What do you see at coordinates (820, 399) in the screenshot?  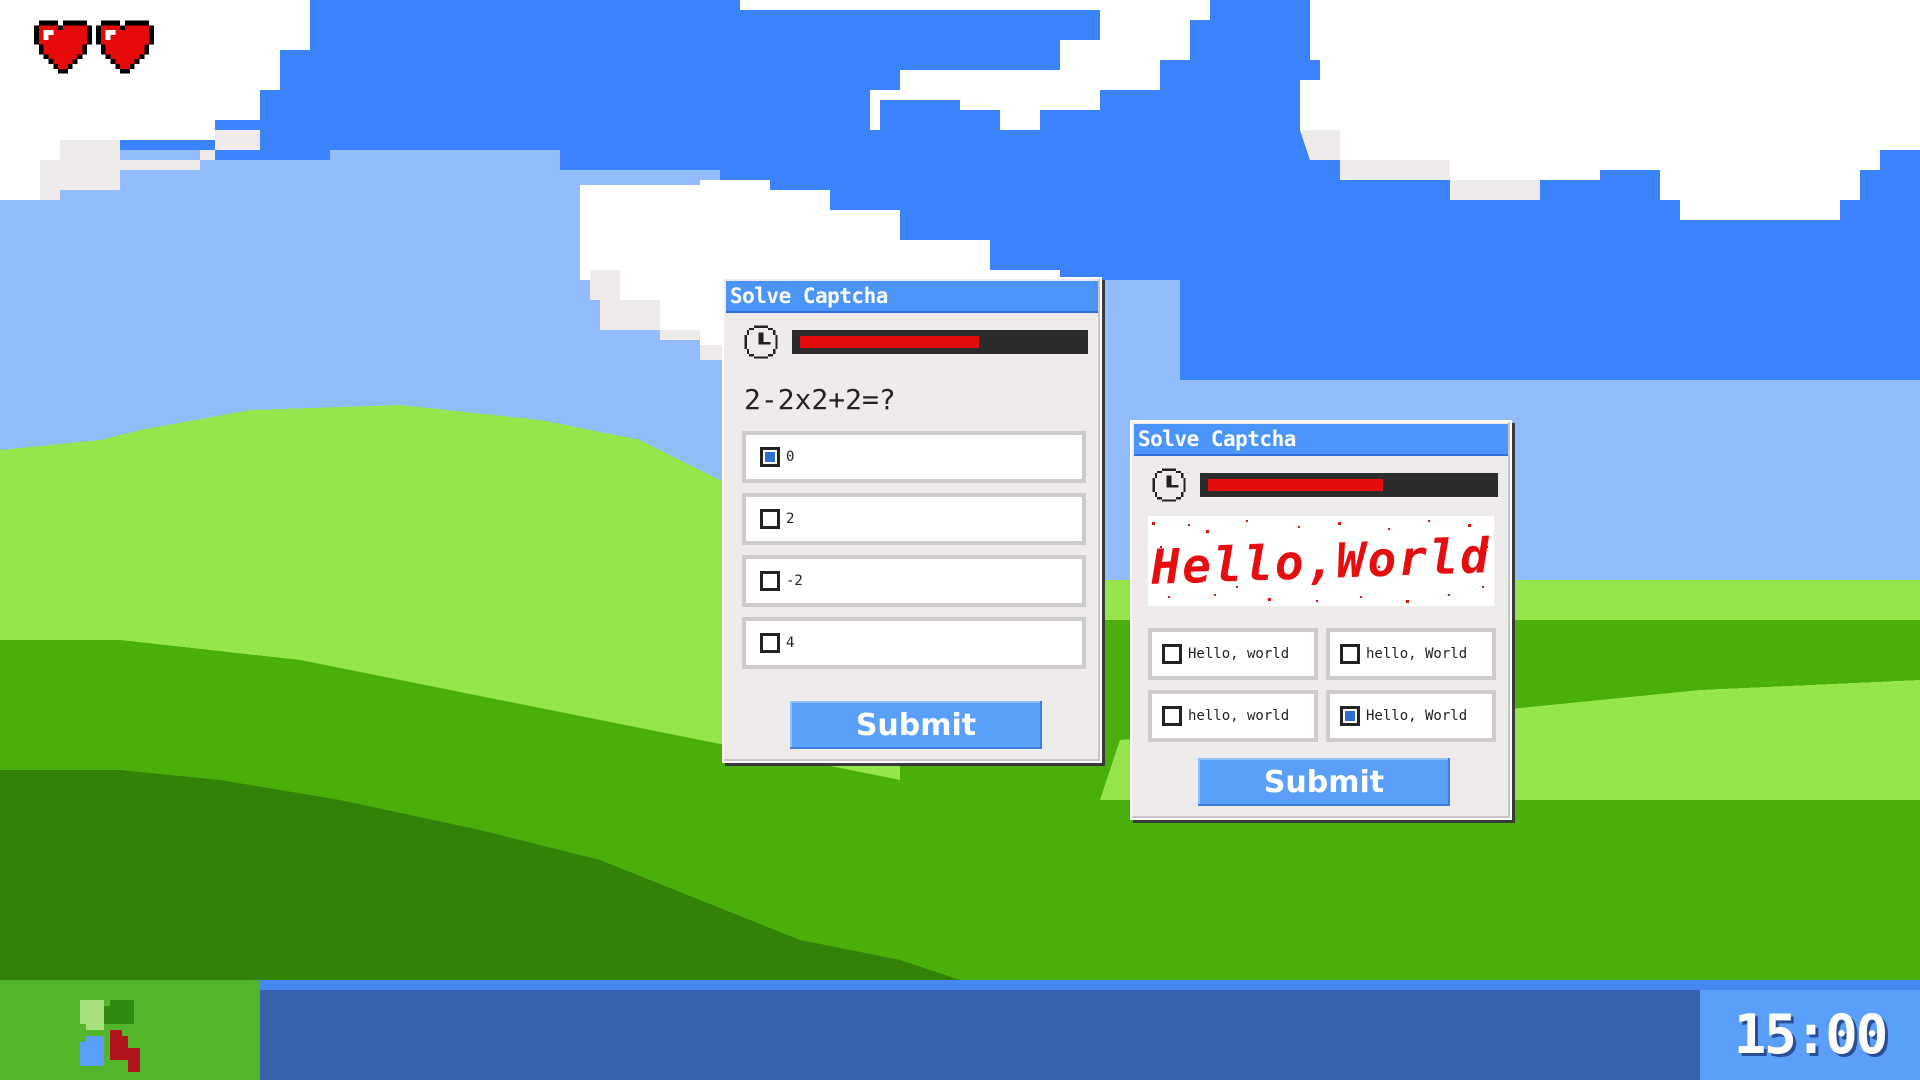 I see `math-question: 2-2x2+2=?` at bounding box center [820, 399].